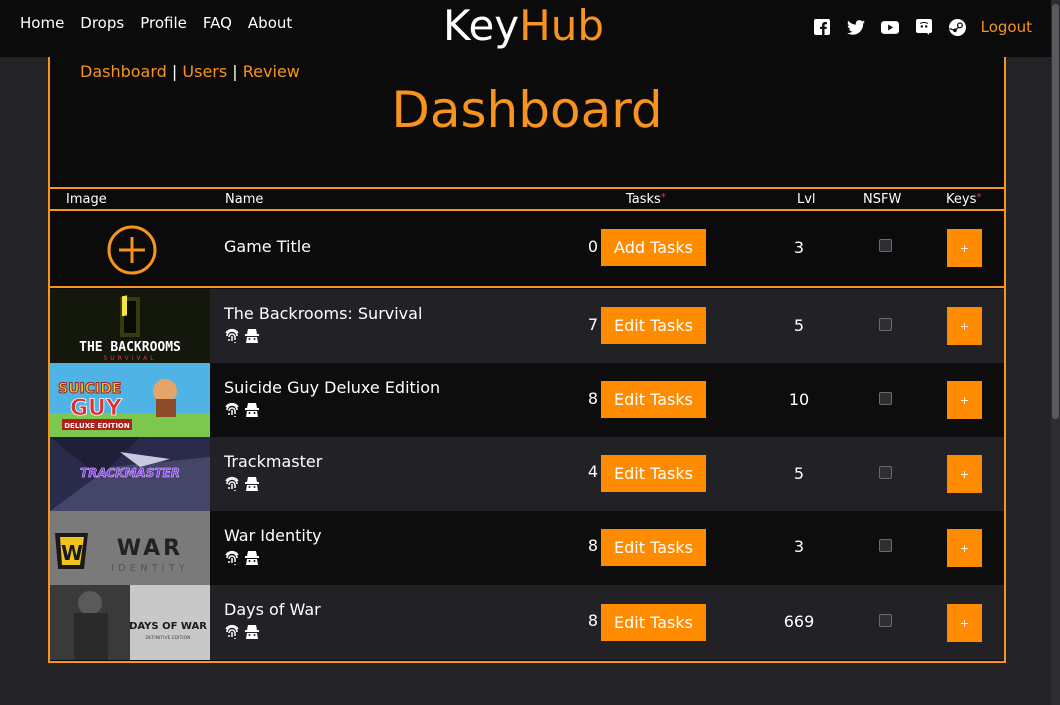 This screenshot has width=1060, height=705. I want to click on svg-text: W, so click(72, 553).